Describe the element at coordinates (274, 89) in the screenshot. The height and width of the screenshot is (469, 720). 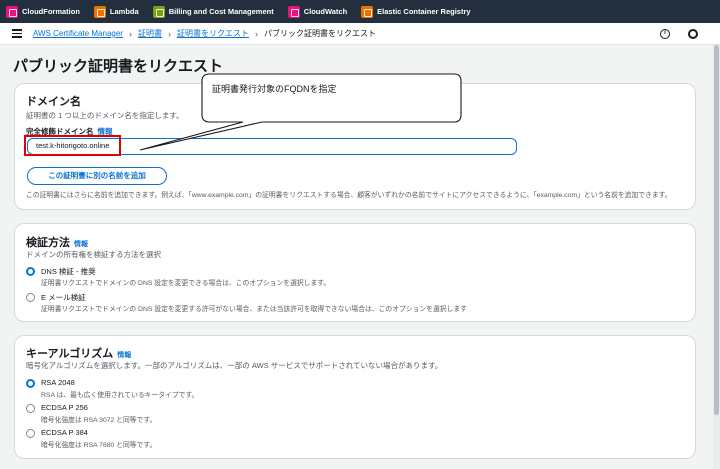
I see `callout-text: 証明書発行対象のFQDNを指定` at that location.